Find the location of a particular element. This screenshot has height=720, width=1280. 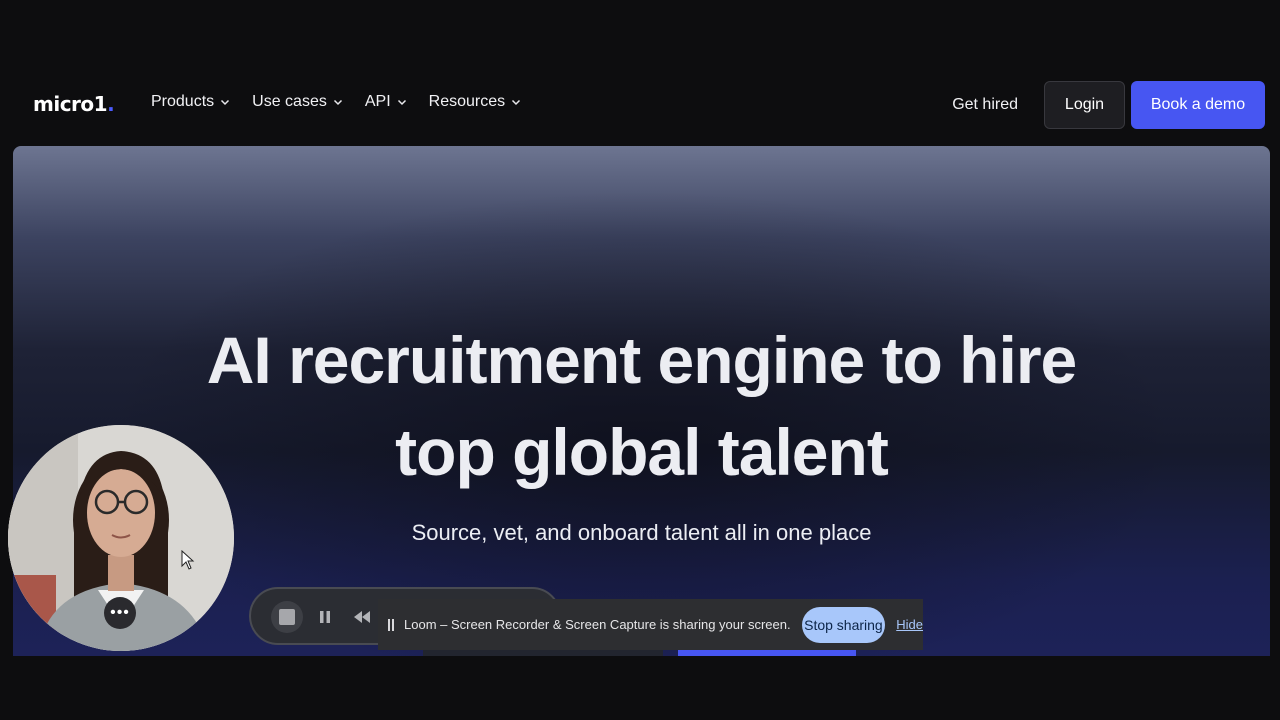

more-options-button: ••• is located at coordinates (120, 613).